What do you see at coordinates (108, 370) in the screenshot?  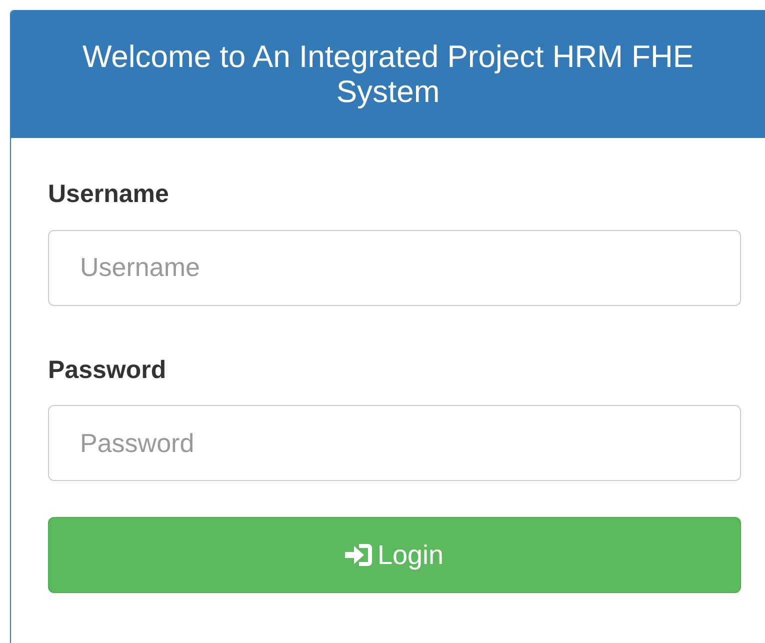 I see `field-label: Password` at bounding box center [108, 370].